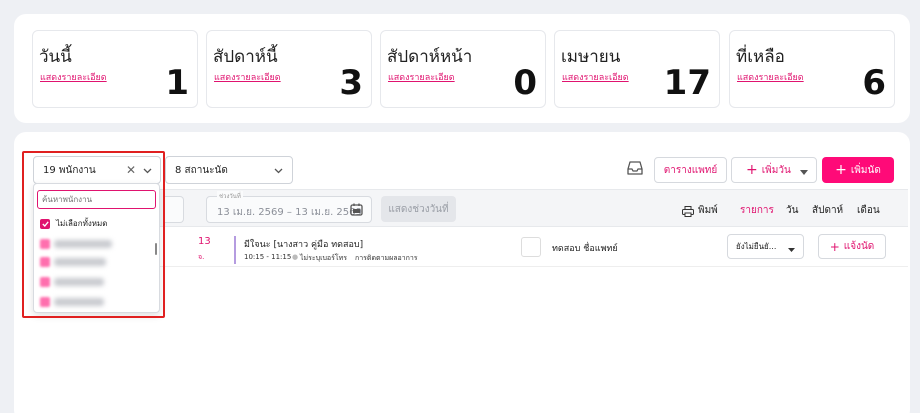 The width and height of the screenshot is (920, 413). What do you see at coordinates (97, 170) in the screenshot?
I see `staff-select: 19 พนักงาน ✕` at bounding box center [97, 170].